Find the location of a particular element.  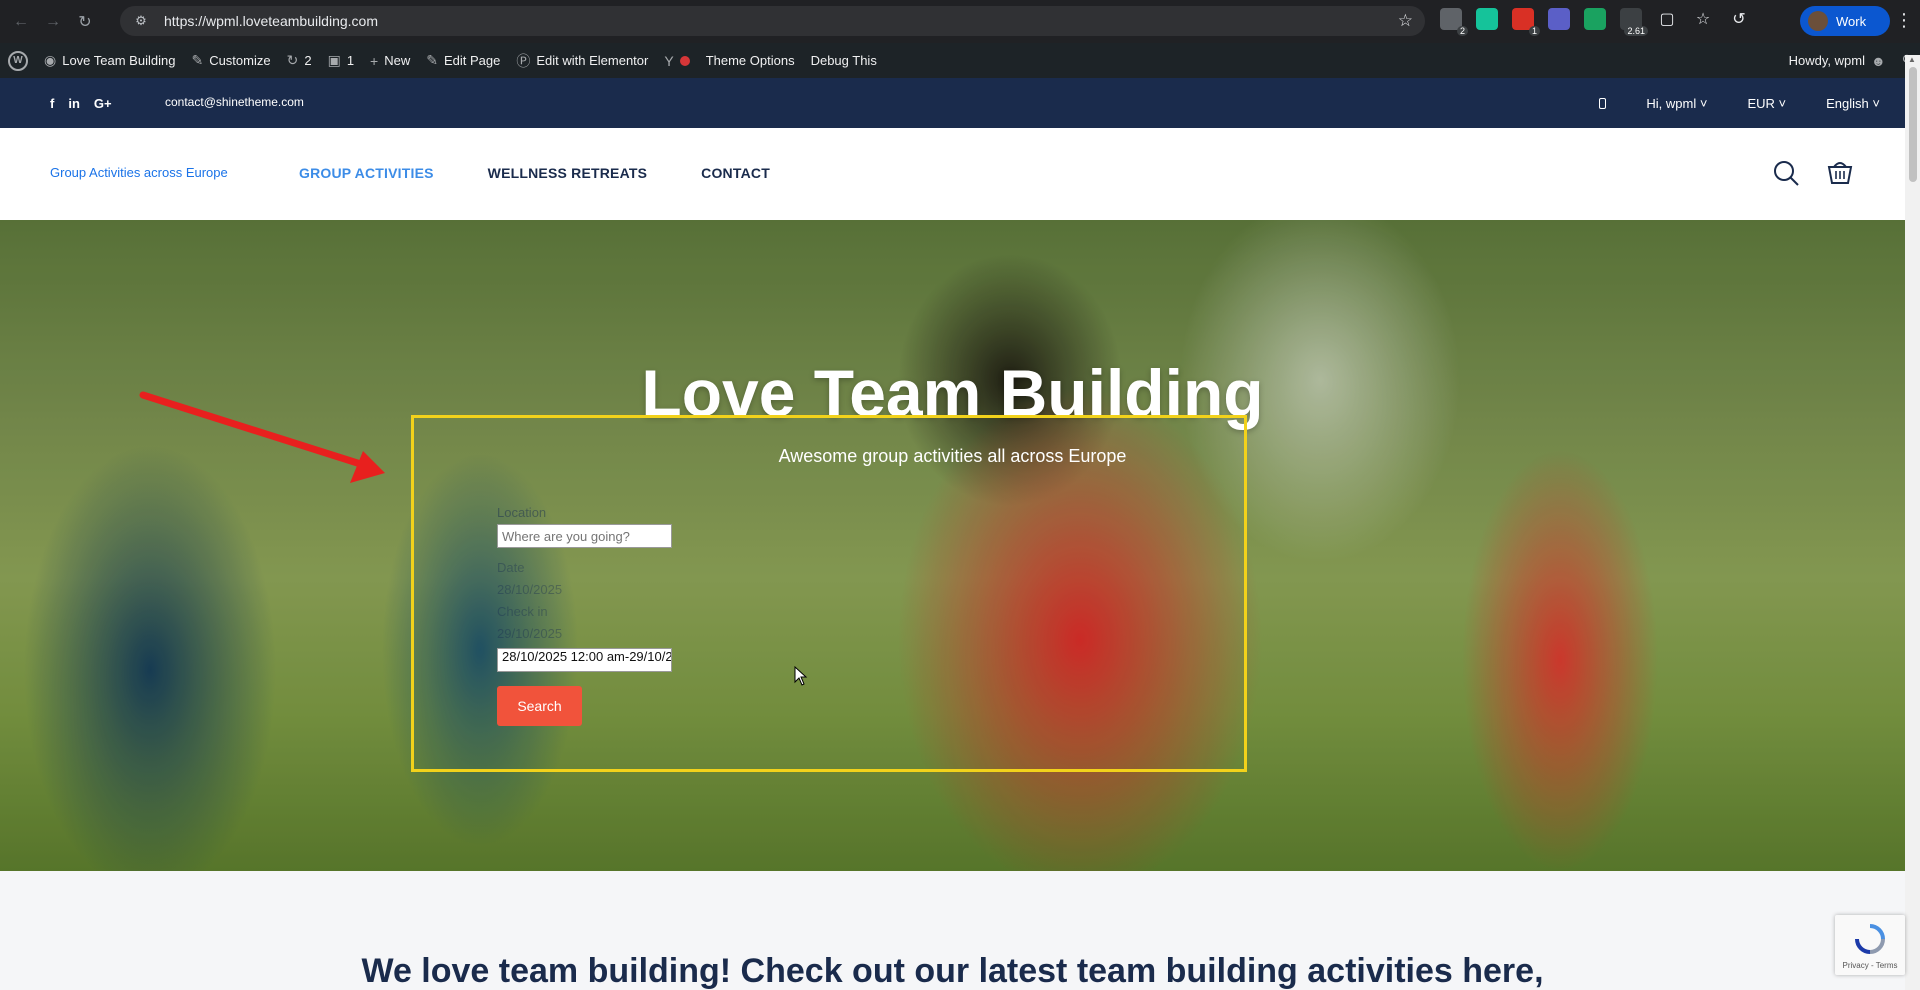

admin-new: + New is located at coordinates (390, 60).